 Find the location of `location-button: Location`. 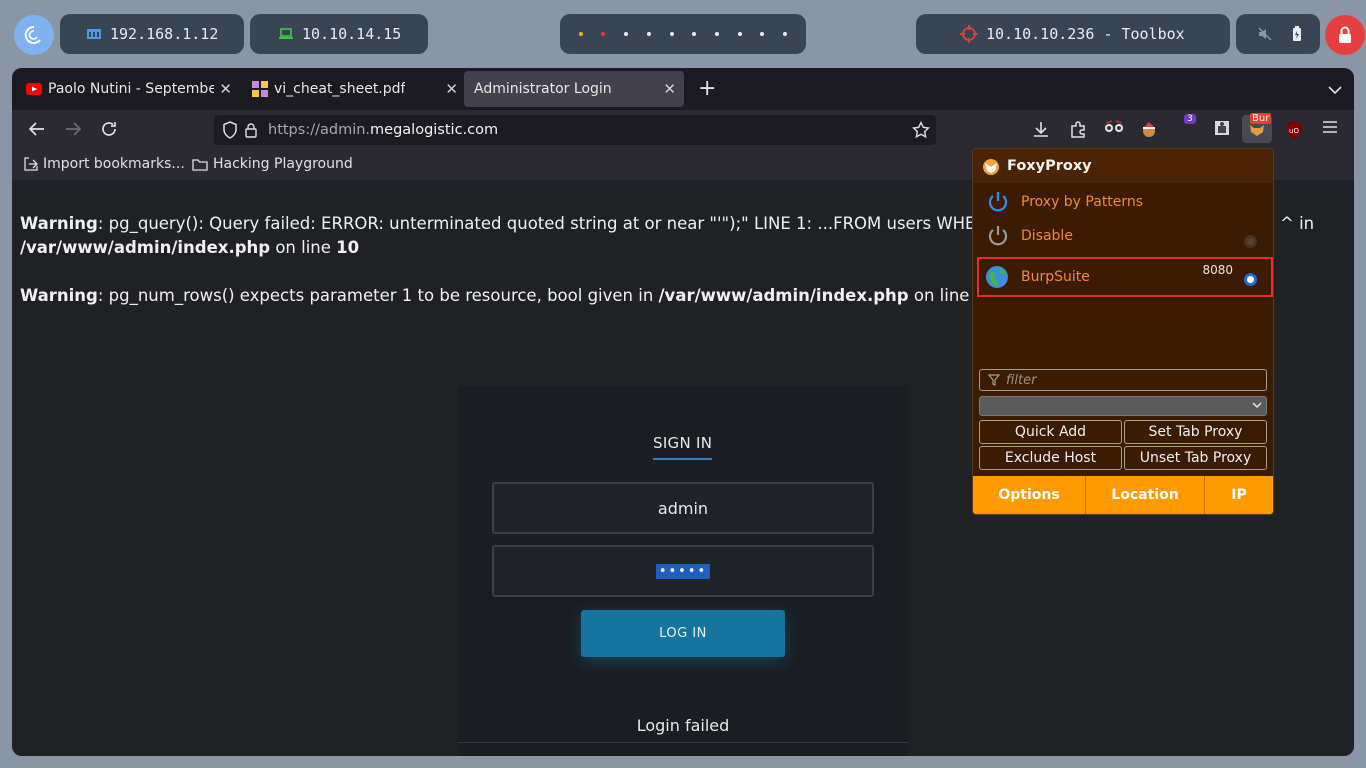

location-button: Location is located at coordinates (1145, 495).